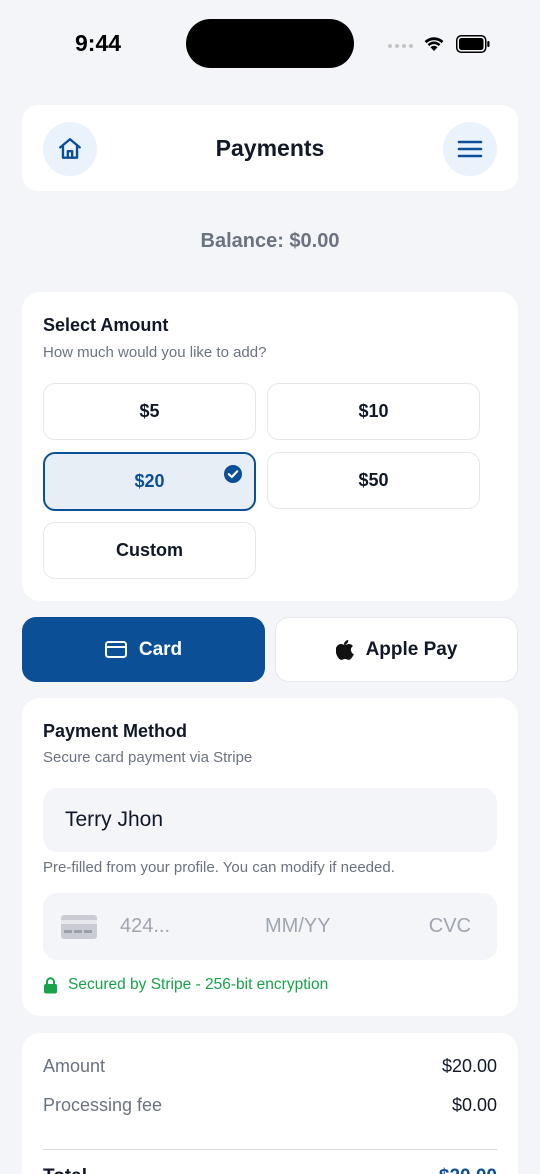 The height and width of the screenshot is (1174, 540). Describe the element at coordinates (270, 148) in the screenshot. I see `top-navigation: Payments` at that location.